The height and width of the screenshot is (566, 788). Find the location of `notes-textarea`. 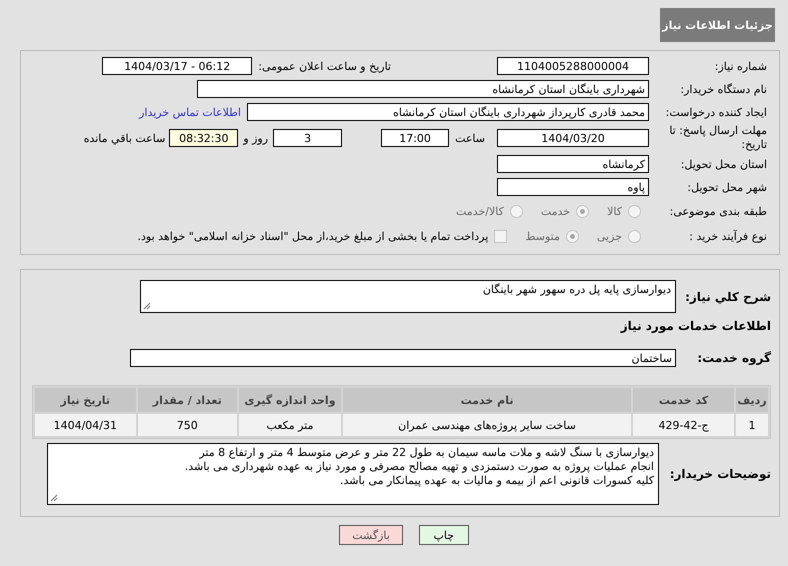

notes-textarea is located at coordinates (353, 474).